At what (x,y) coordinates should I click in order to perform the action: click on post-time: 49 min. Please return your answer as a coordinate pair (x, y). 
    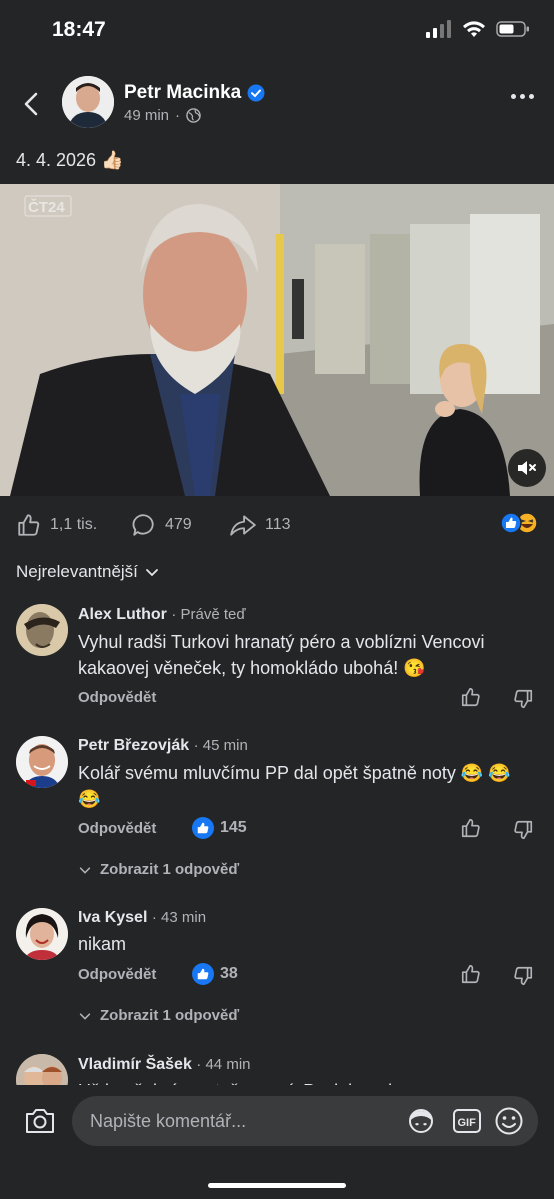
    Looking at the image, I should click on (147, 115).